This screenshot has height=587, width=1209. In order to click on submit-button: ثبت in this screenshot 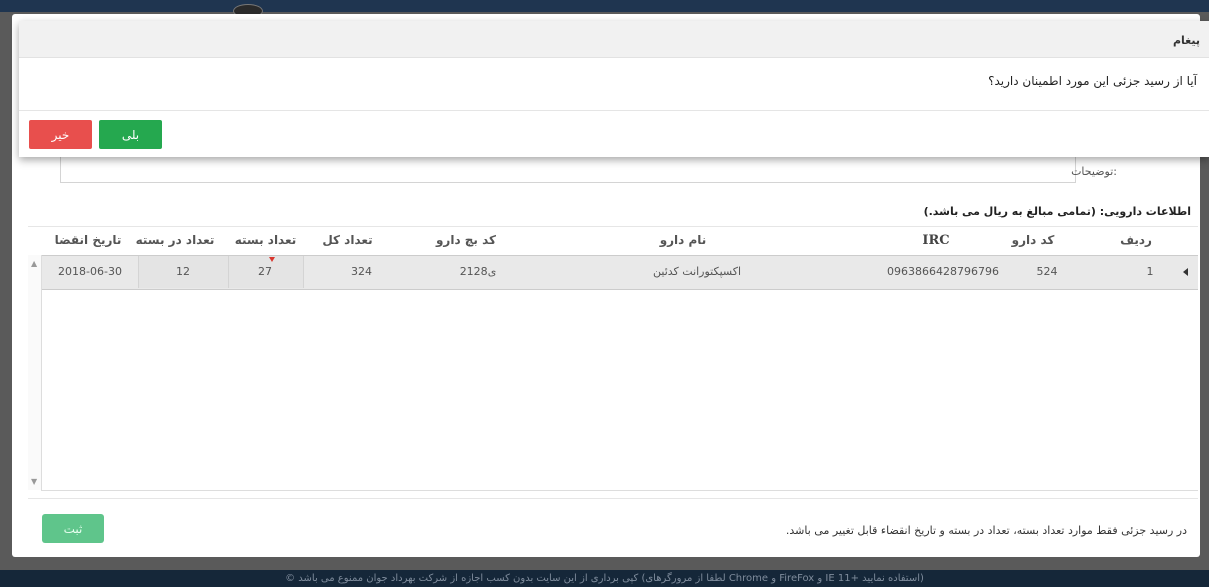, I will do `click(73, 528)`.